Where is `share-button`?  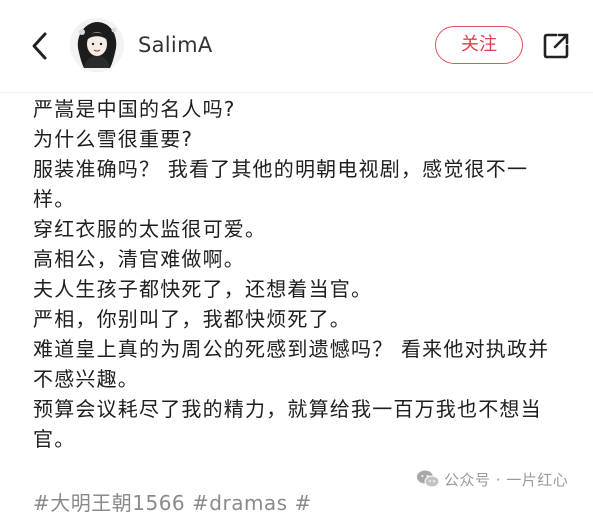
share-button is located at coordinates (556, 46).